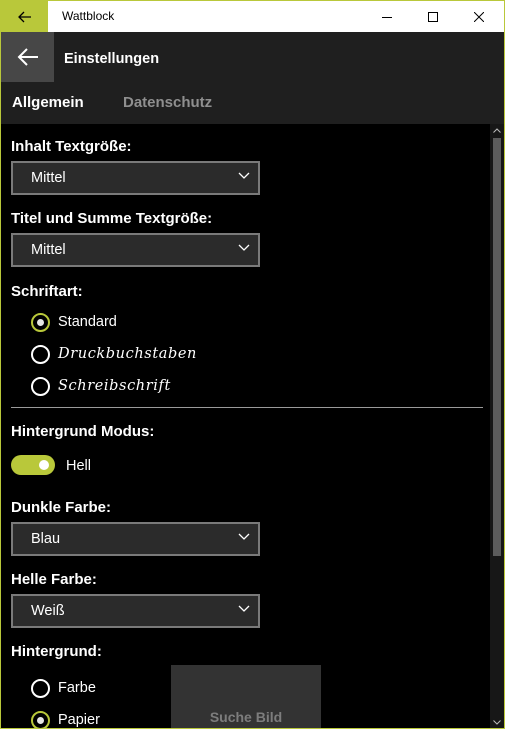  What do you see at coordinates (135, 178) in the screenshot?
I see `content-font-size-dropdown: Mittel` at bounding box center [135, 178].